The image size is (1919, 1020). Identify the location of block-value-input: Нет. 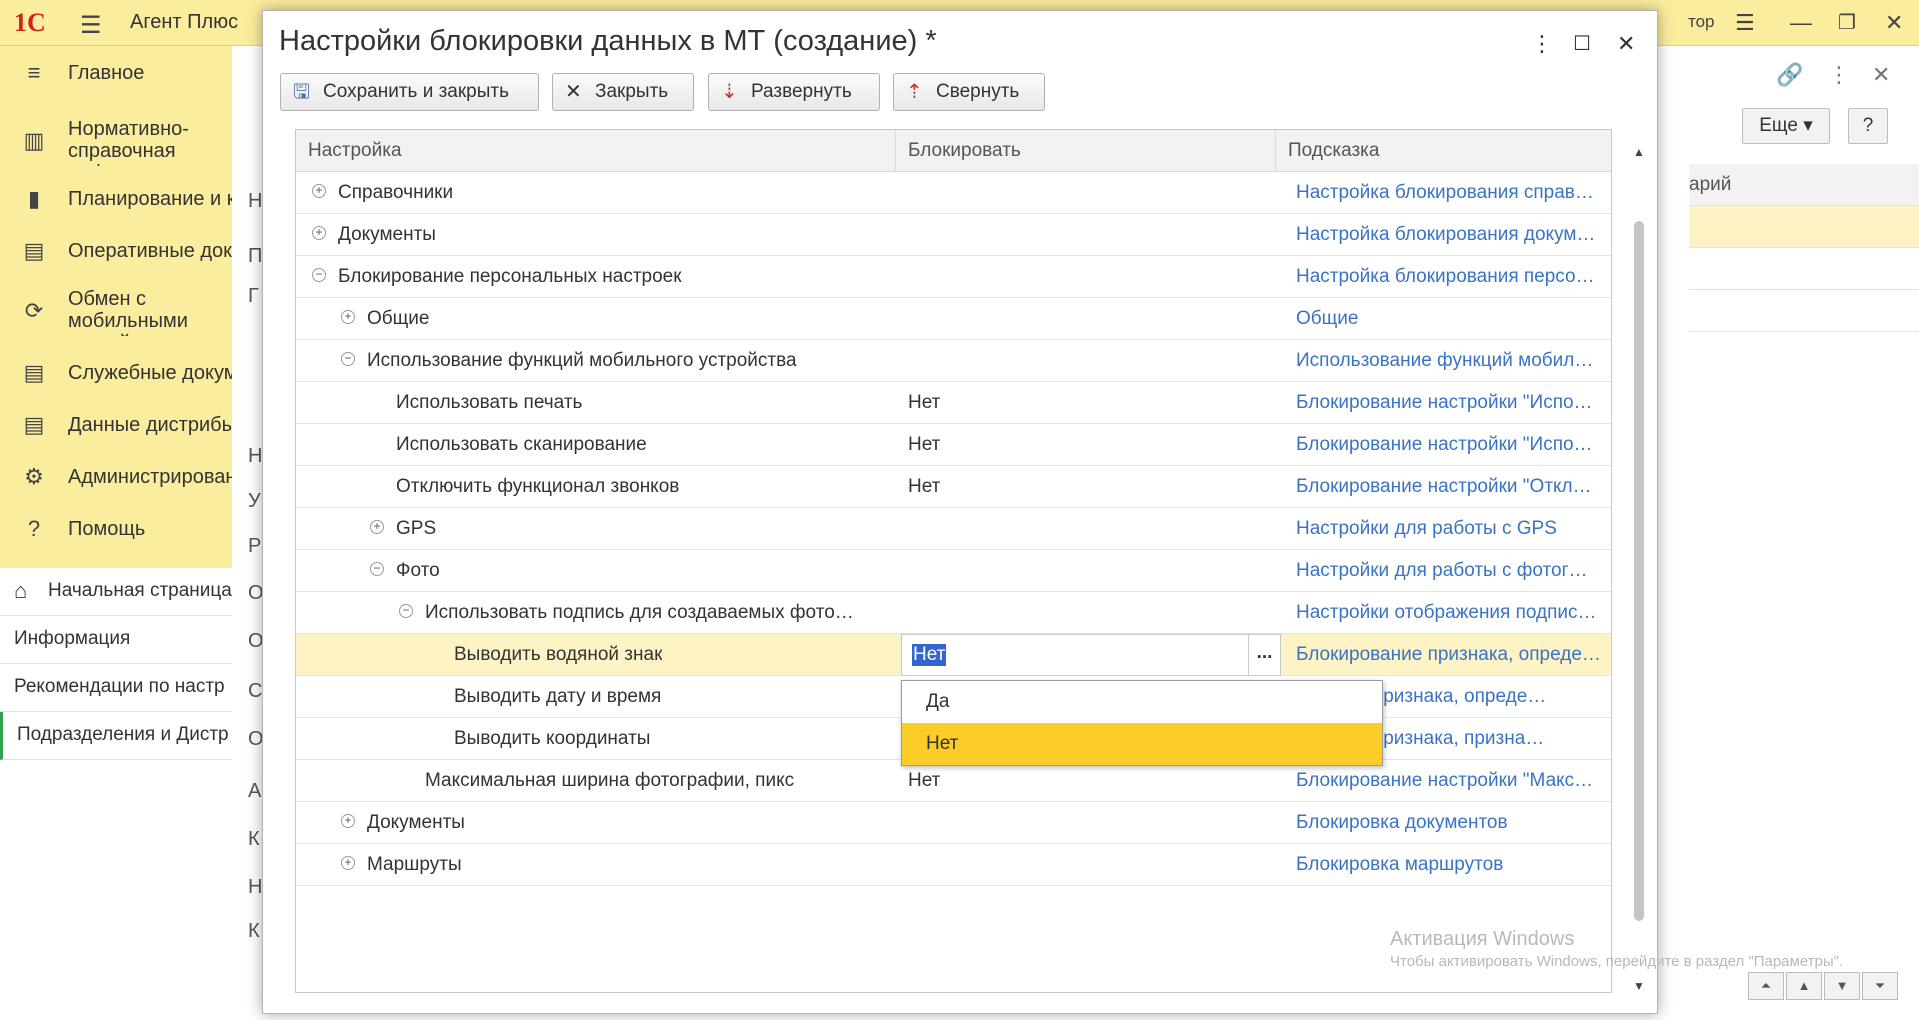
(929, 655).